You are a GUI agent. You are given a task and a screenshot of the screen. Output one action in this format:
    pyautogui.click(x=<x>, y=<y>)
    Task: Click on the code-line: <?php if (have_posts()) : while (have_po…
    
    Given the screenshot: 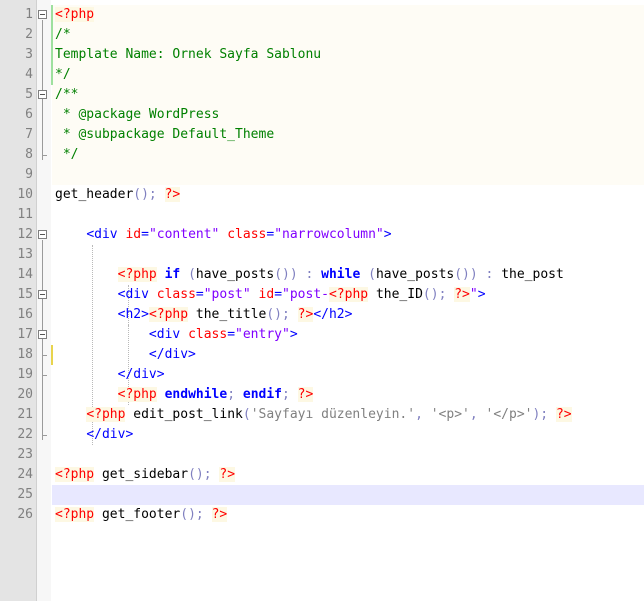 What is the action you would take?
    pyautogui.click(x=309, y=275)
    